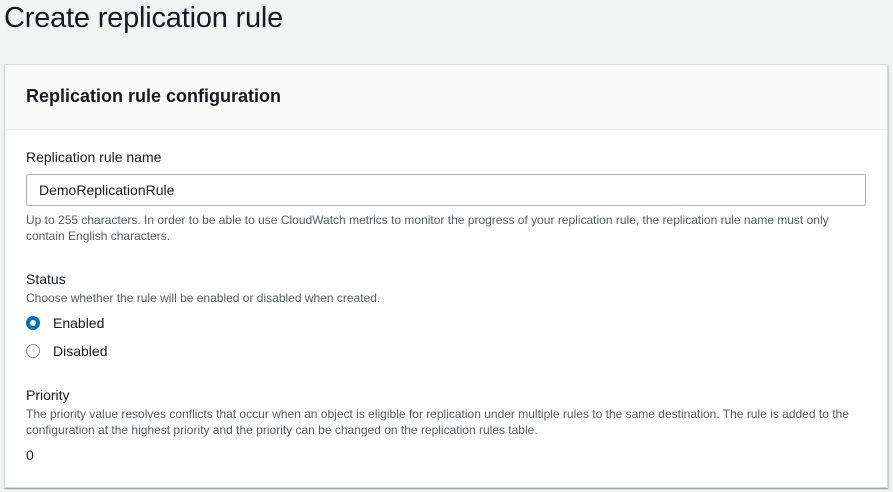 The width and height of the screenshot is (893, 492). What do you see at coordinates (78, 323) in the screenshot?
I see `enabled-radio-label: Enabled` at bounding box center [78, 323].